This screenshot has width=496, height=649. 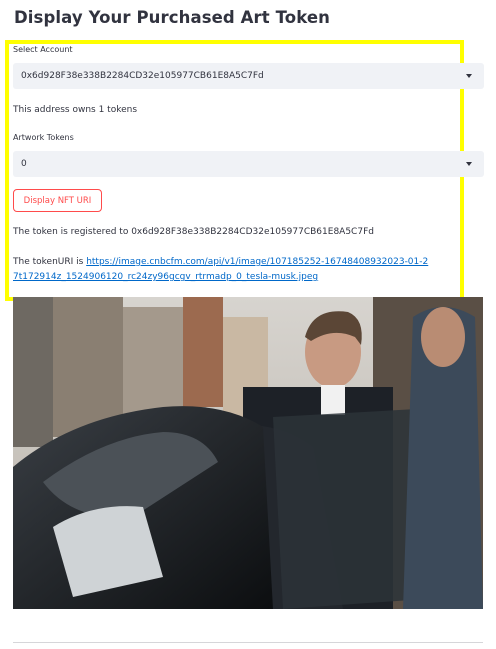 I want to click on divider, so click(x=248, y=642).